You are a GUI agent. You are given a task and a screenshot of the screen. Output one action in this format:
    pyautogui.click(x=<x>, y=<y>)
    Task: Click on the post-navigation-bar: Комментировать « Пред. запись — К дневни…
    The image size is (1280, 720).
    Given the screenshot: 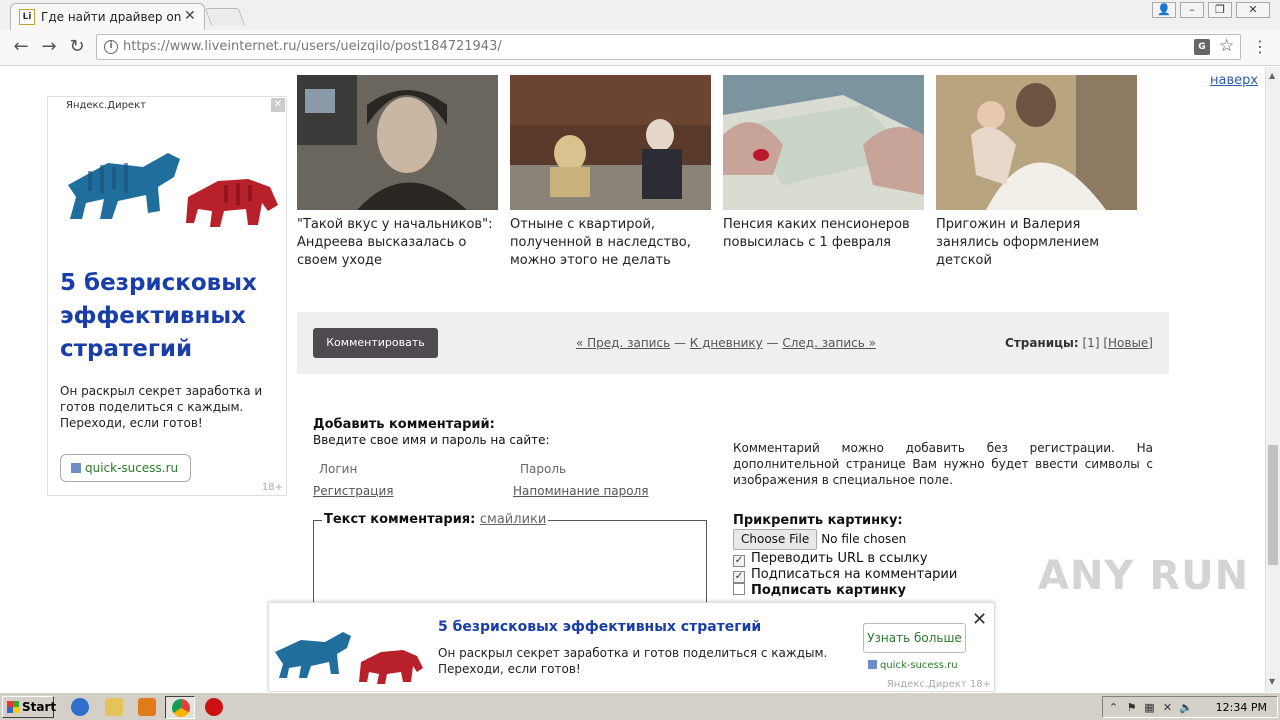 What is the action you would take?
    pyautogui.click(x=733, y=343)
    